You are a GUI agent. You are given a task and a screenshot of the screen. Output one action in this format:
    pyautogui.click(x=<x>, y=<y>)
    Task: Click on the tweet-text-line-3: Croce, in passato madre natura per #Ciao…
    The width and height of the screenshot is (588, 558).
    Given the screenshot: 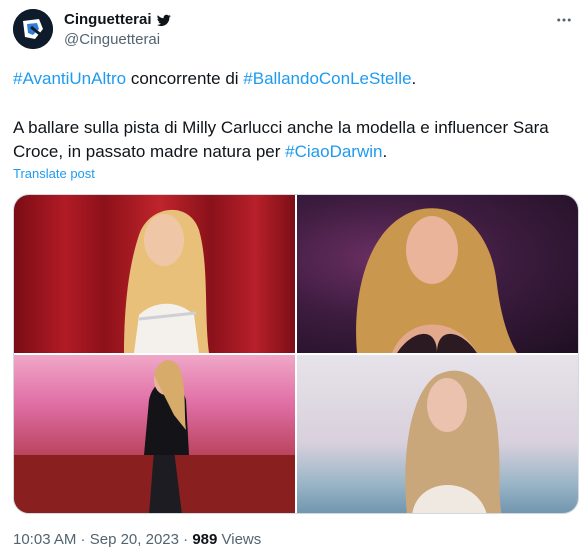 What is the action you would take?
    pyautogui.click(x=200, y=152)
    